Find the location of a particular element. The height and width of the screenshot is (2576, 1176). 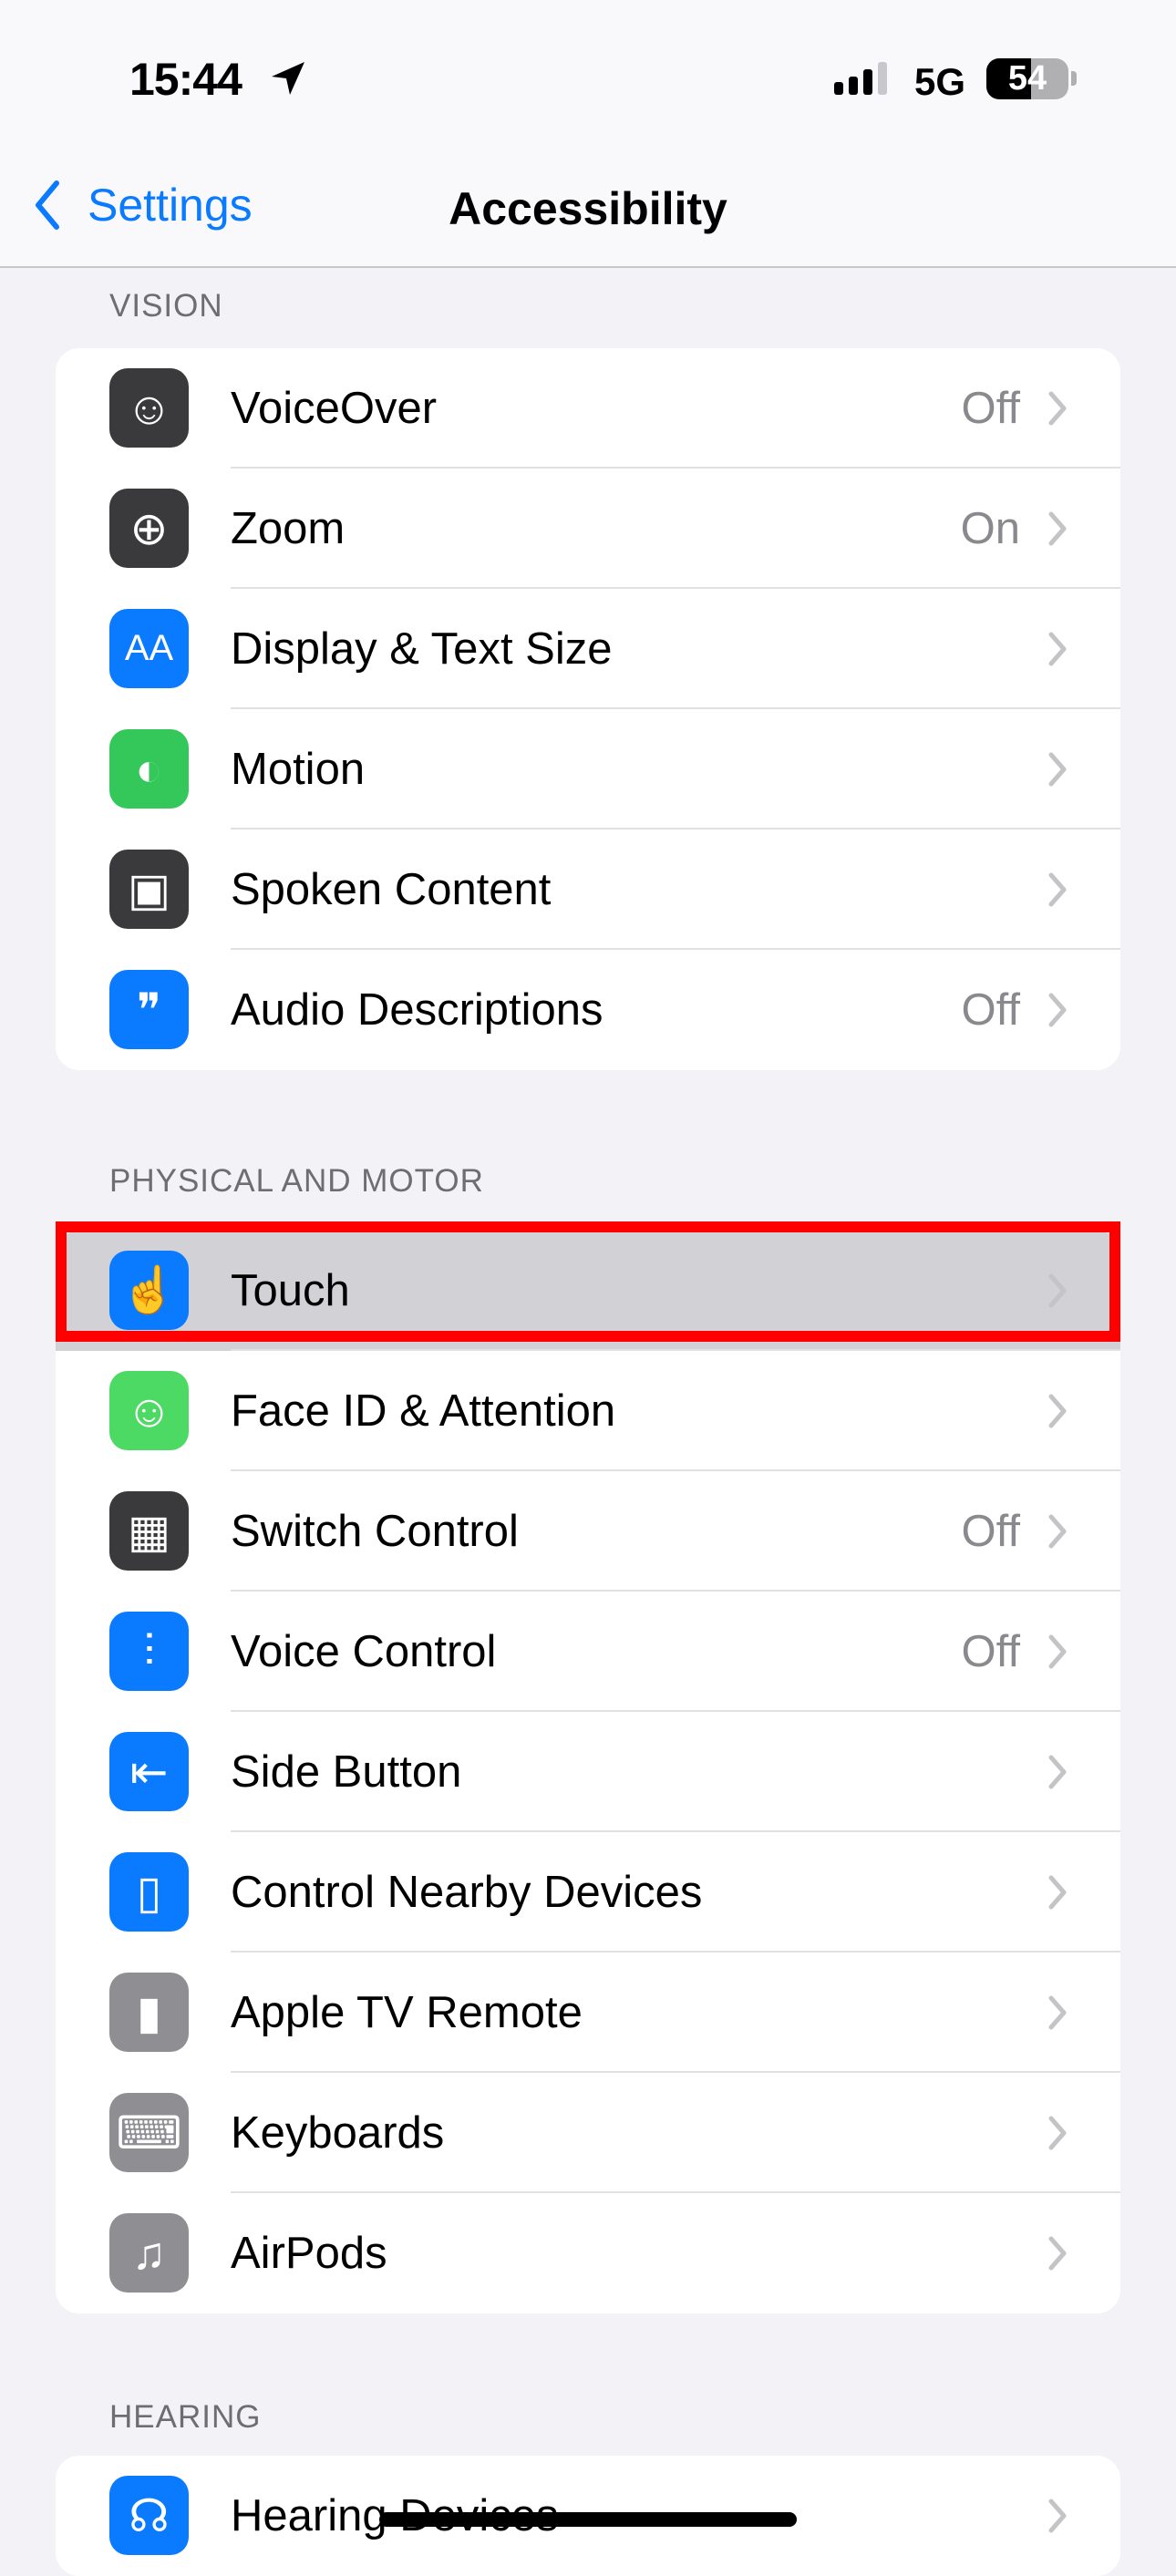

waveform-icon: ⫶ is located at coordinates (149, 1651).